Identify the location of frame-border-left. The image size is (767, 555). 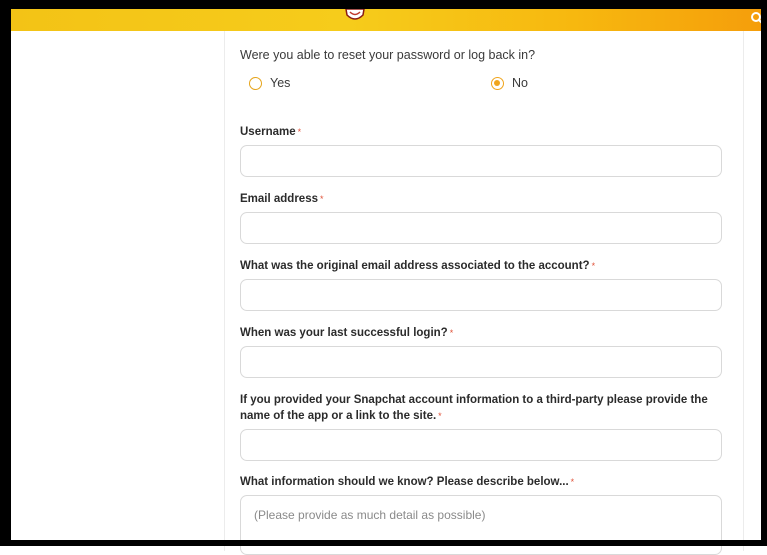
(5, 273).